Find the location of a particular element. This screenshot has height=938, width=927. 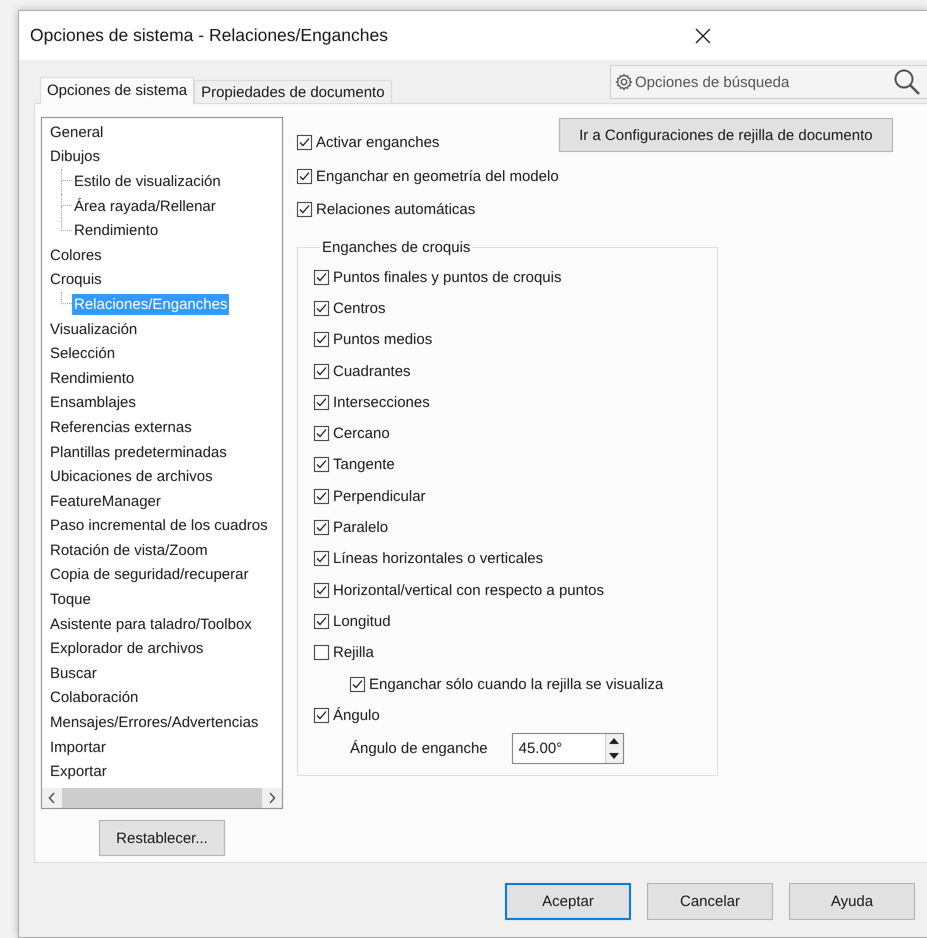

checkbox-label: Paralelo is located at coordinates (360, 527).